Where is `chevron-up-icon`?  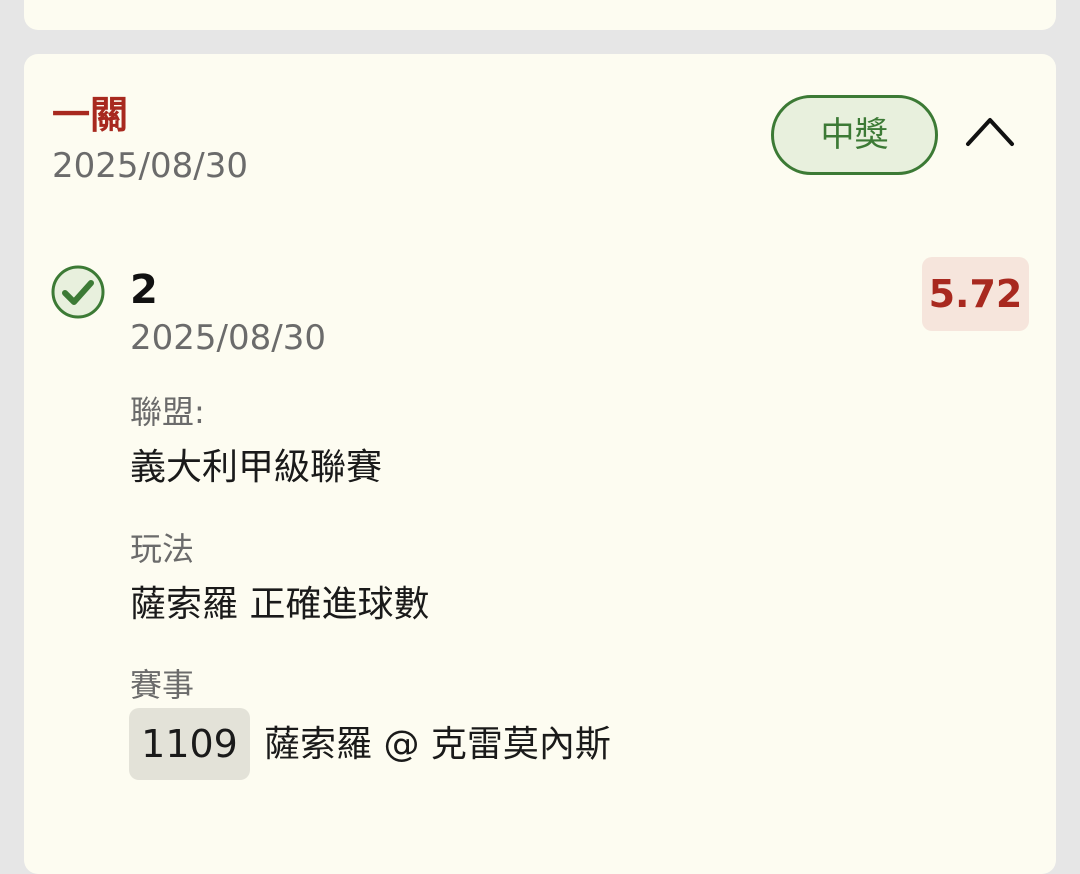 chevron-up-icon is located at coordinates (990, 132).